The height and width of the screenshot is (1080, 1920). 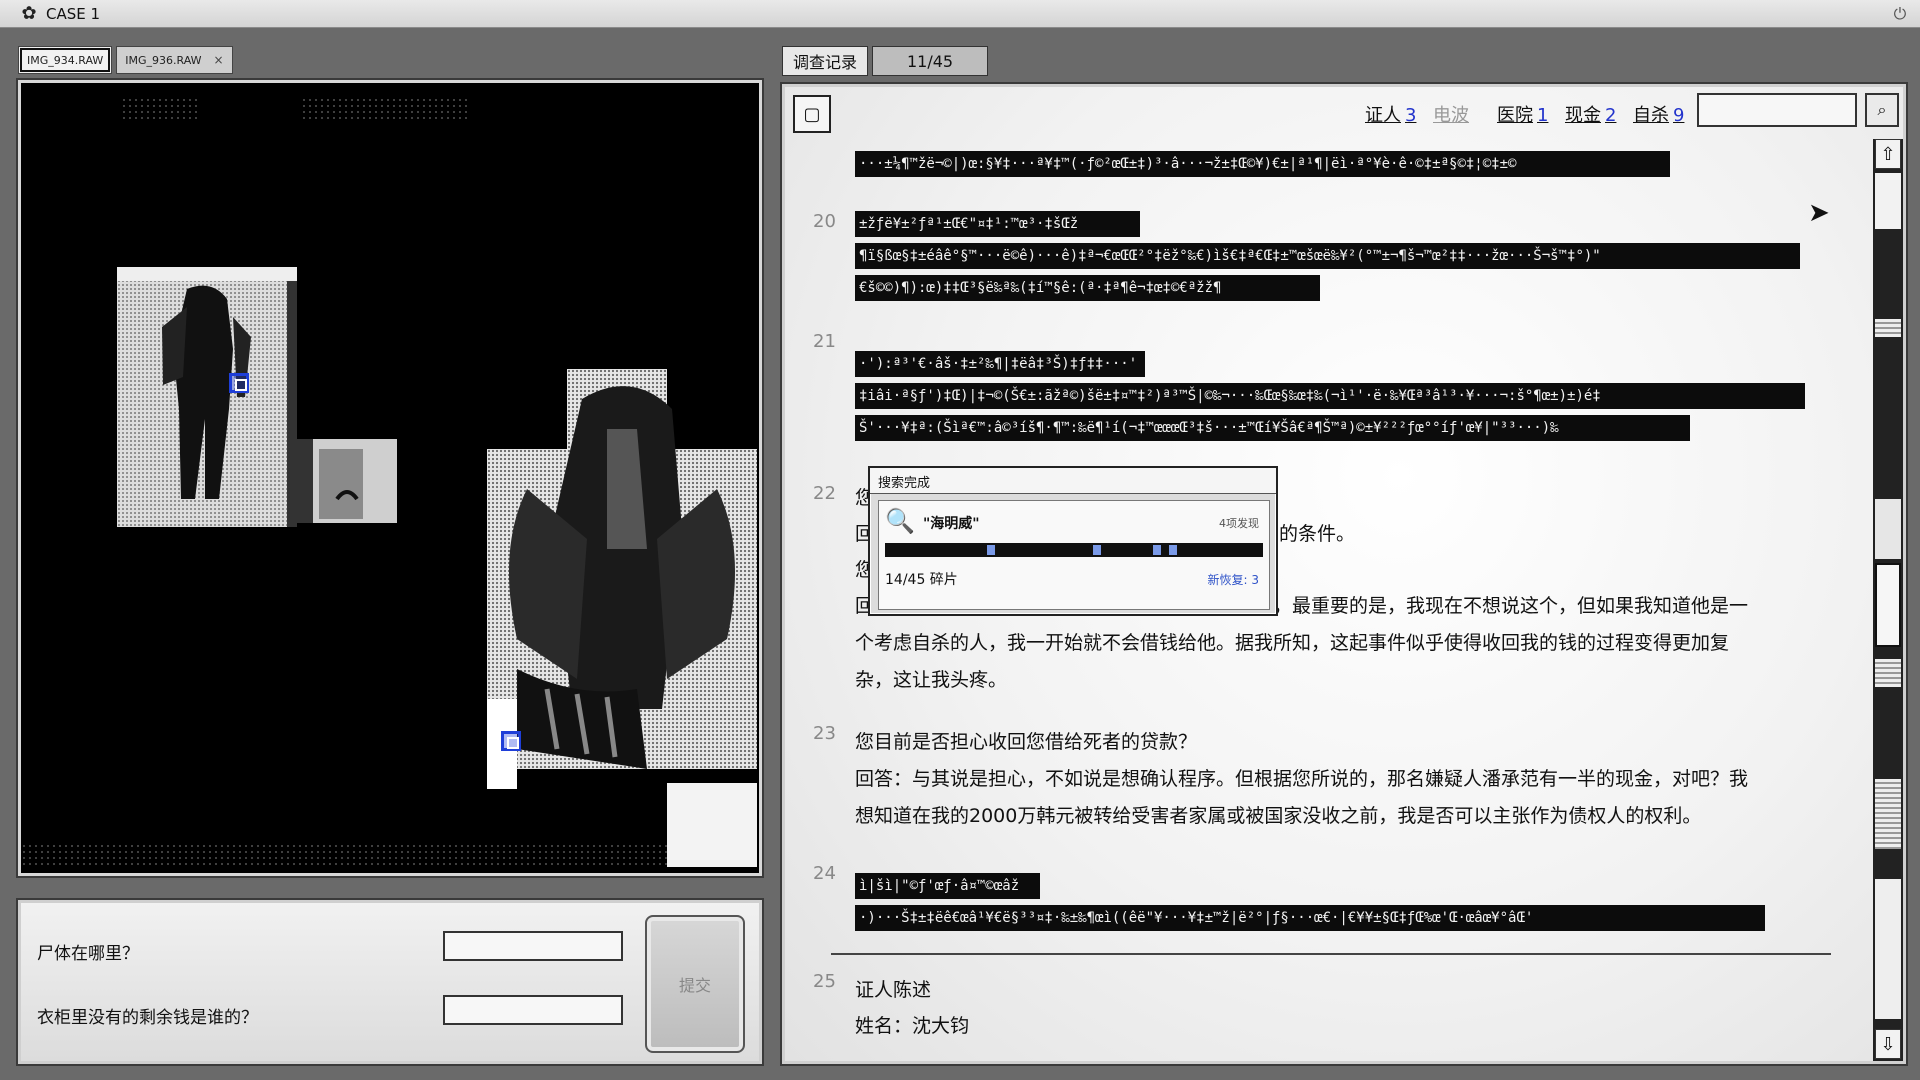 What do you see at coordinates (1344, 113) in the screenshot?
I see `document-toolbar: ▢ 证人 3 电波 医院 1 现金 2 自杀 9 ⌕` at bounding box center [1344, 113].